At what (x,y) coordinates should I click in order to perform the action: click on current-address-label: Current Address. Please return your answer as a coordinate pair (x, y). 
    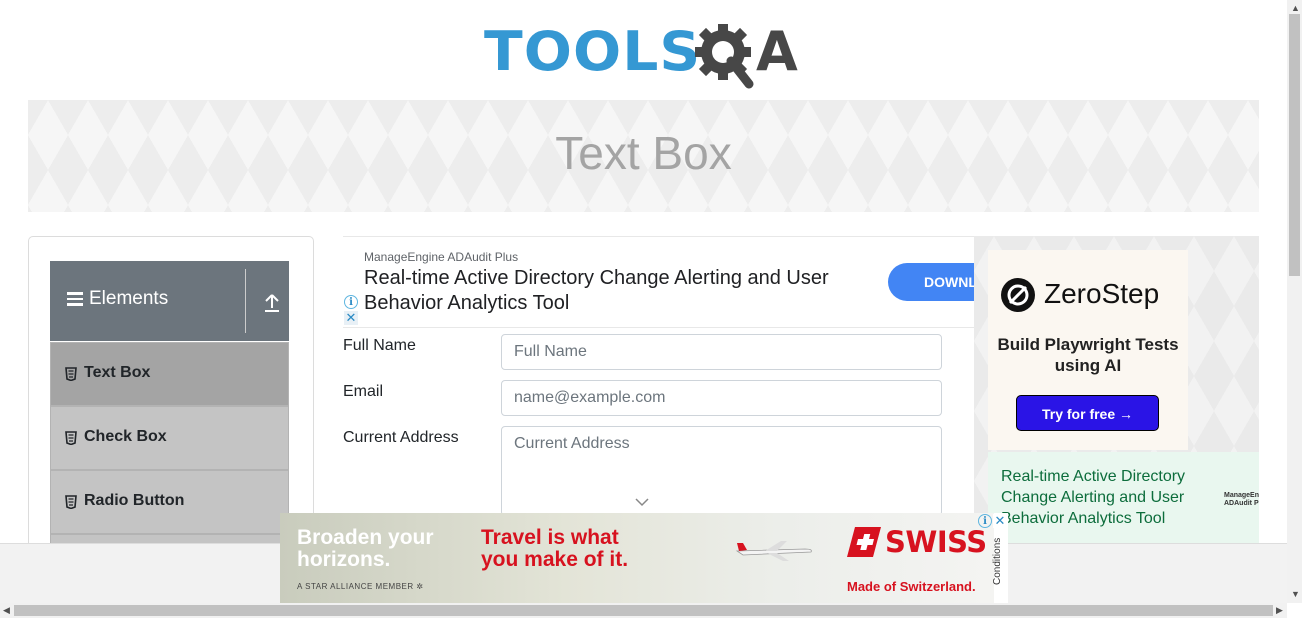
    Looking at the image, I should click on (401, 437).